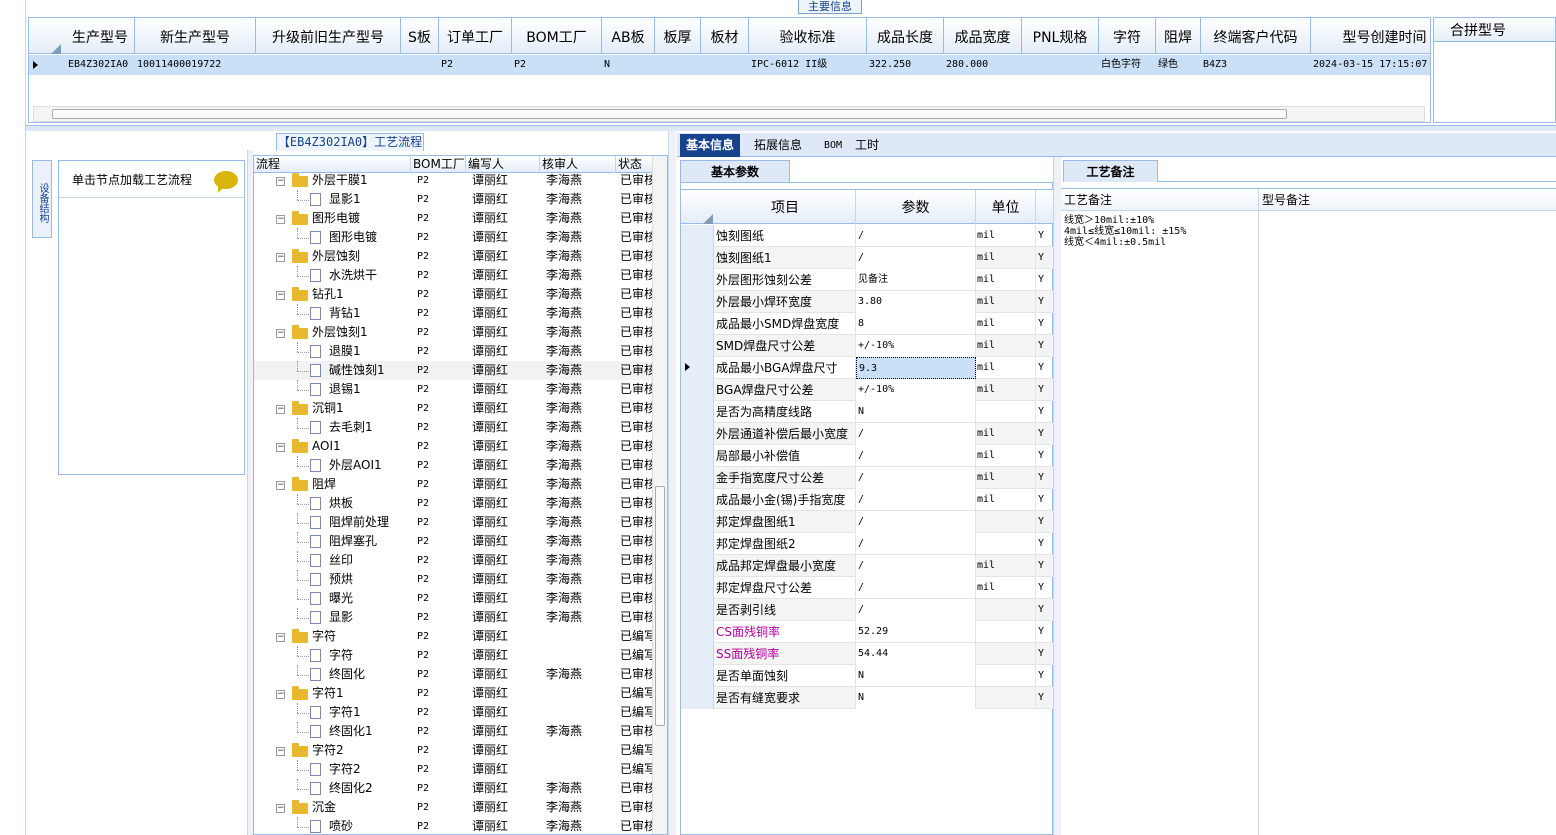 This screenshot has height=835, width=1556. Describe the element at coordinates (454, 389) in the screenshot. I see `tree-row: 退锡1 P2 谭丽红 李海燕 已审核` at that location.